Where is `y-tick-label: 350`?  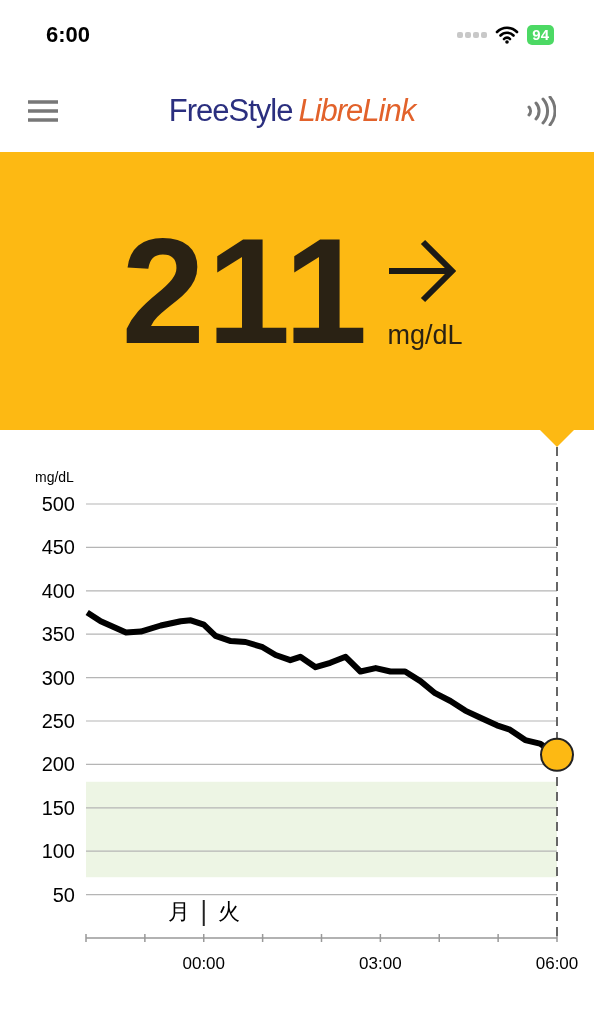
y-tick-label: 350 is located at coordinates (58, 634).